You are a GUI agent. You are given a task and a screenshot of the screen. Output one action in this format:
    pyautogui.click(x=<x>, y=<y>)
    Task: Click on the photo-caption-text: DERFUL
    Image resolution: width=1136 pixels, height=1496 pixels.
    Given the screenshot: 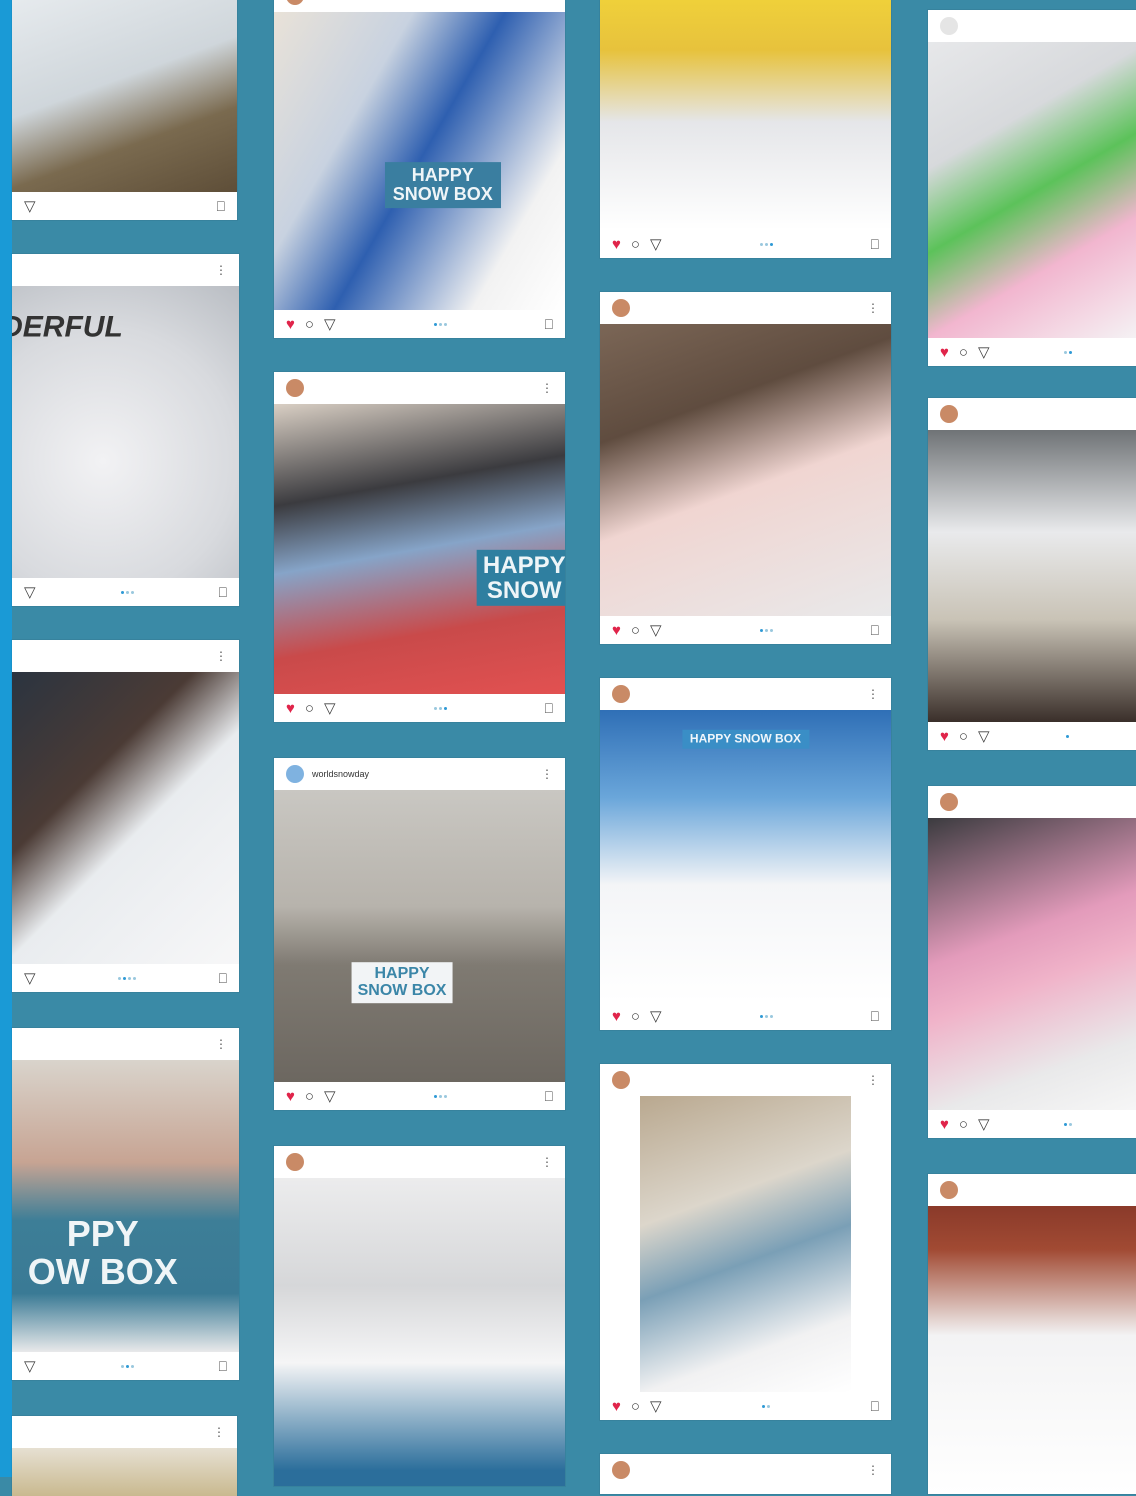 What is the action you would take?
    pyautogui.click(x=67, y=327)
    